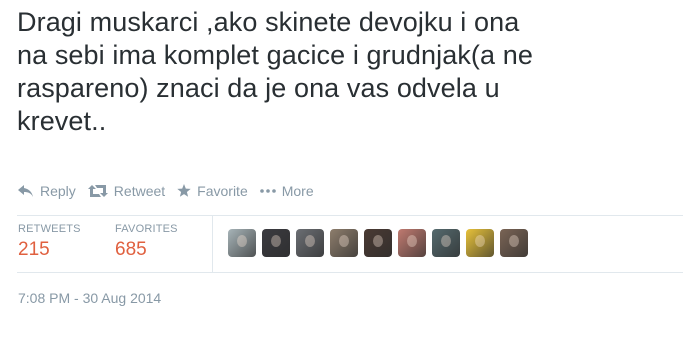 The image size is (700, 344). What do you see at coordinates (25, 191) in the screenshot?
I see `reply-icon` at bounding box center [25, 191].